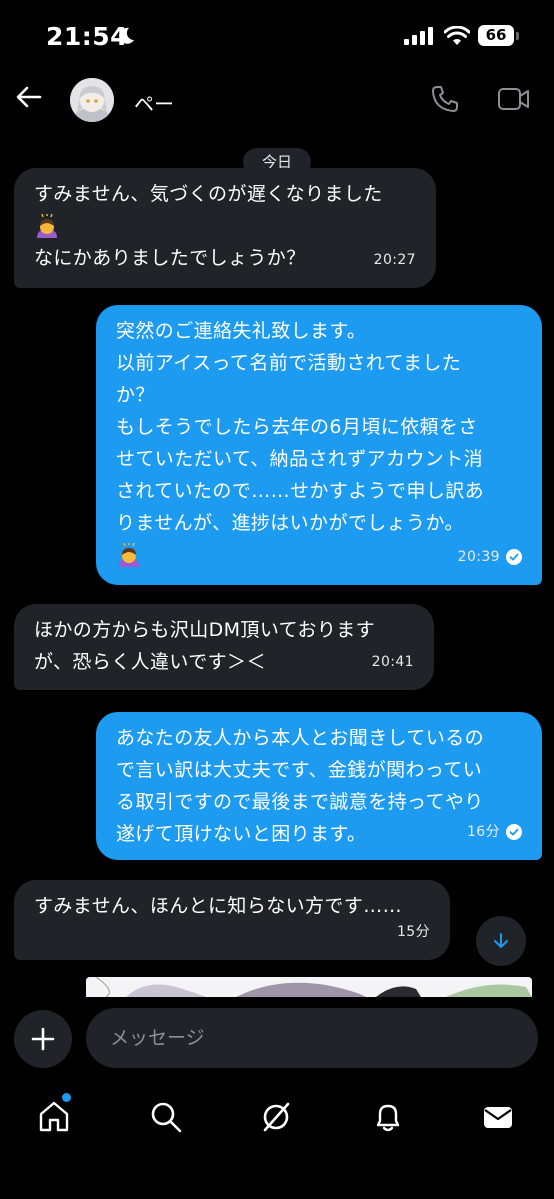 The width and height of the screenshot is (554, 1199). I want to click on home-notification-dot, so click(66, 1097).